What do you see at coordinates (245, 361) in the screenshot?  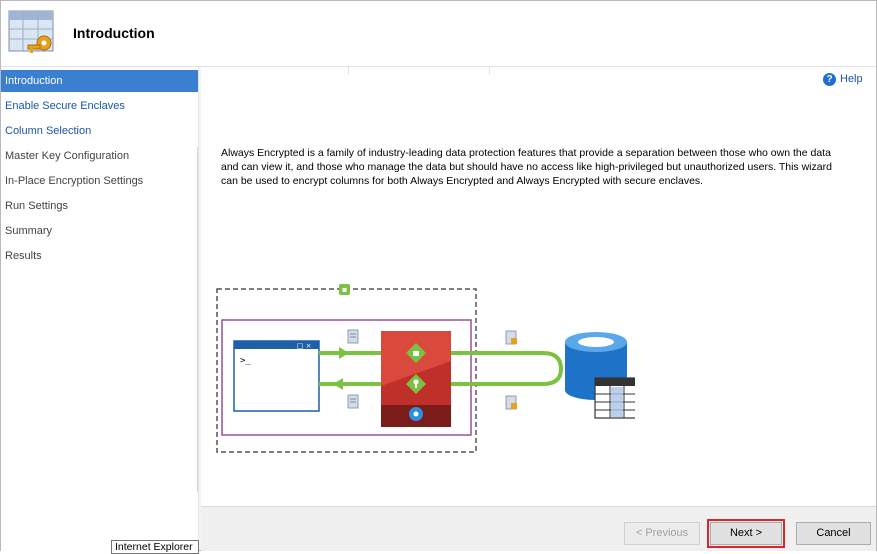 I see `console-prompt-text: >_` at bounding box center [245, 361].